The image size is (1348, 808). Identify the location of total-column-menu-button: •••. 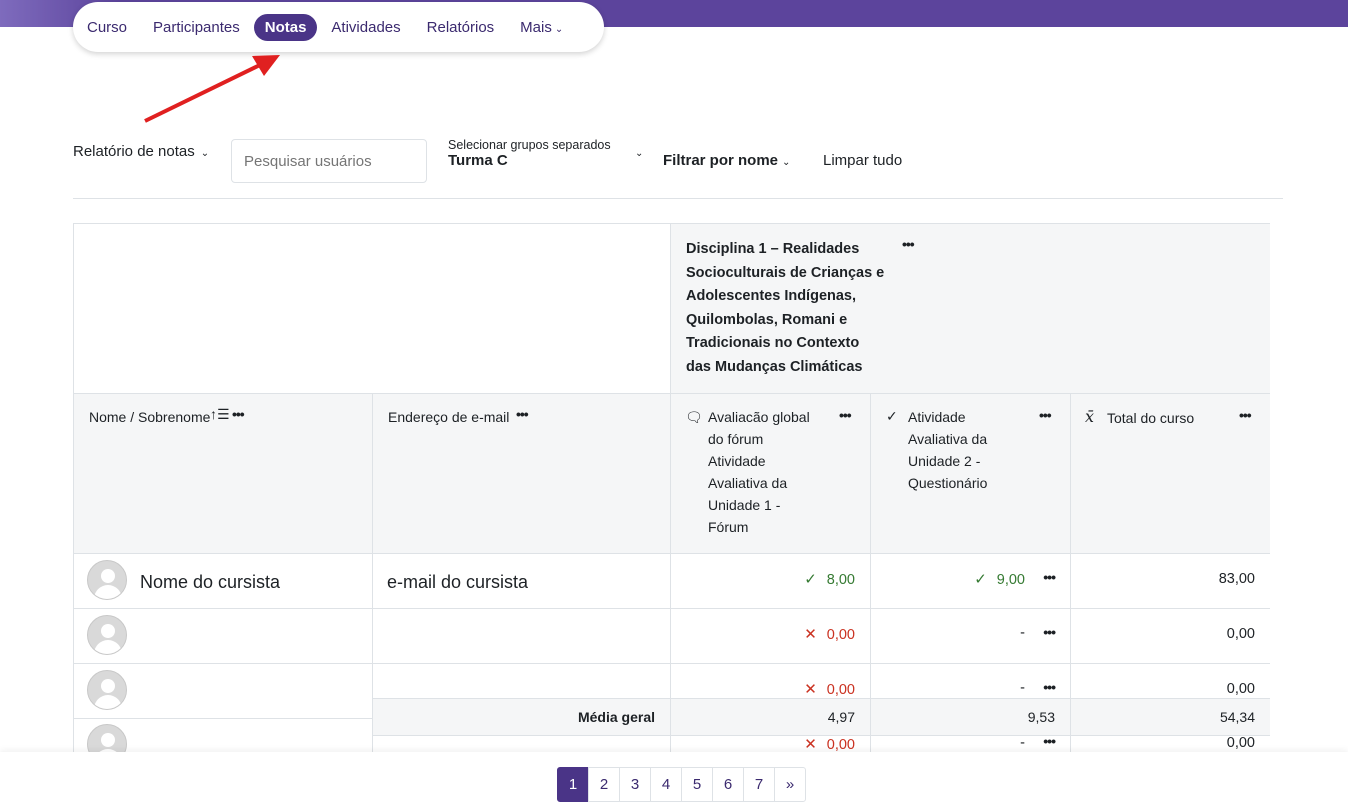
(1245, 415).